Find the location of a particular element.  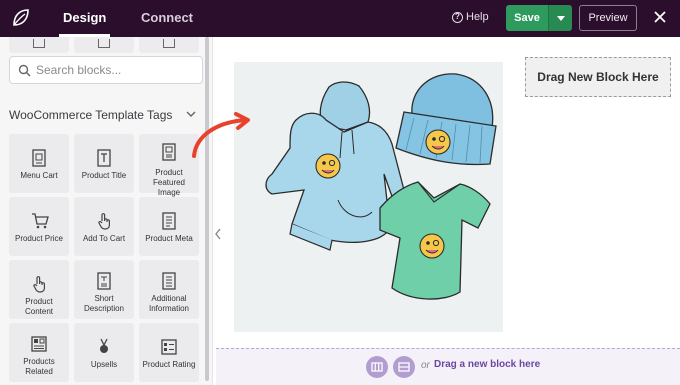

product-title-icon is located at coordinates (104, 158).